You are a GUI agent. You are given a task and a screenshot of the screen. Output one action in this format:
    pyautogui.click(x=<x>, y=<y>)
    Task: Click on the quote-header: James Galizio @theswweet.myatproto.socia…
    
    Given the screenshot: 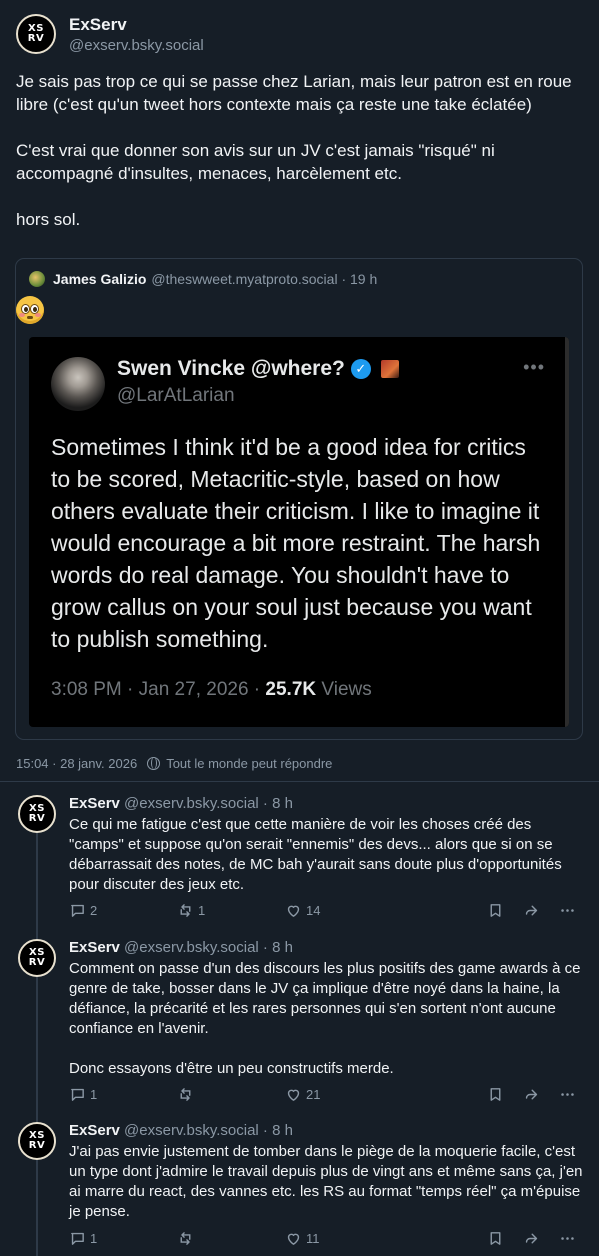 What is the action you would take?
    pyautogui.click(x=203, y=279)
    